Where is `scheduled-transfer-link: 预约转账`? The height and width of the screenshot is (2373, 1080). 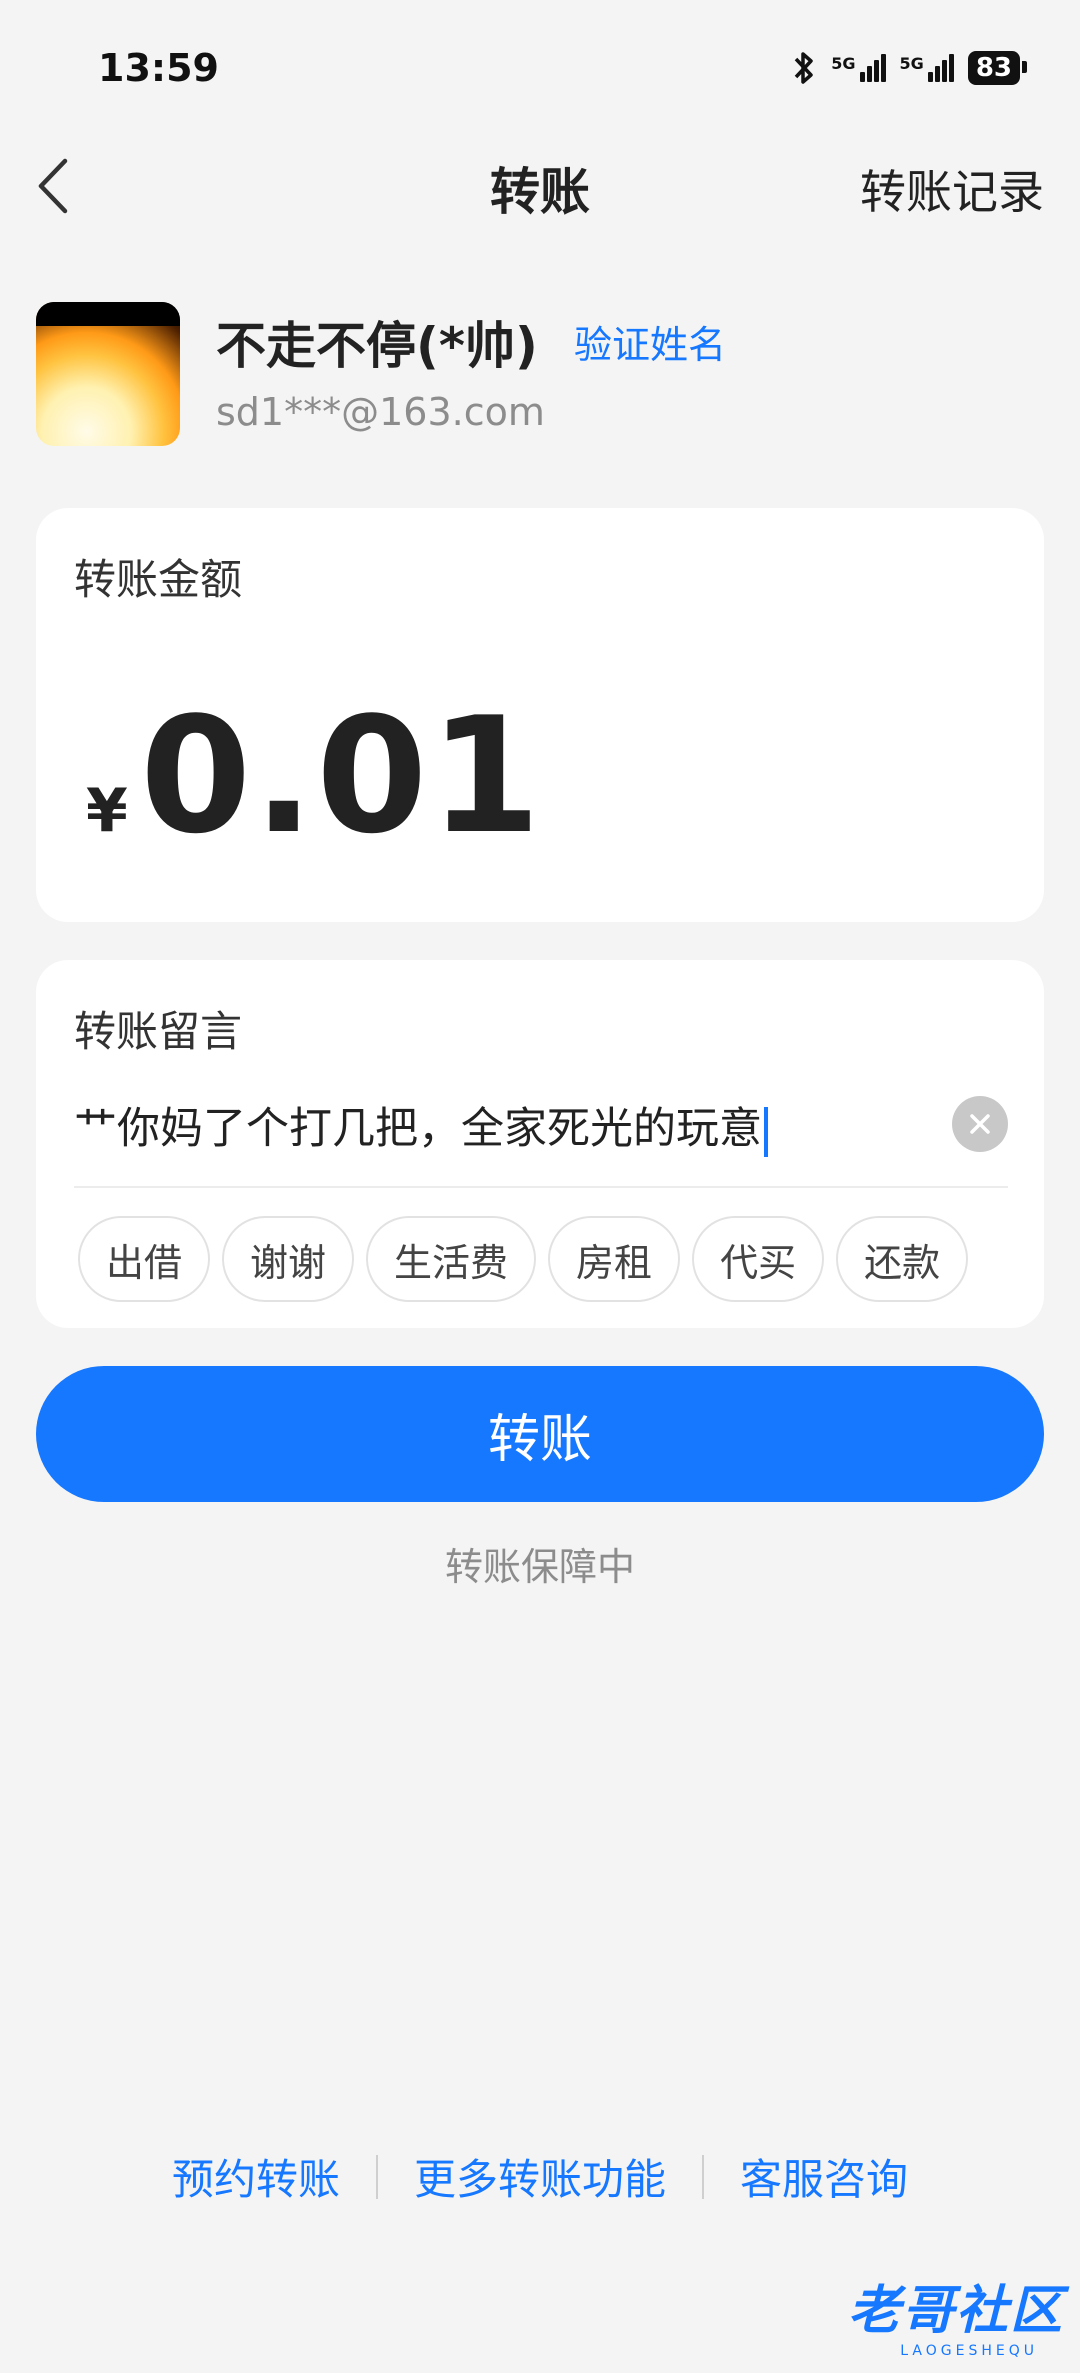 scheduled-transfer-link: 预约转账 is located at coordinates (256, 2176).